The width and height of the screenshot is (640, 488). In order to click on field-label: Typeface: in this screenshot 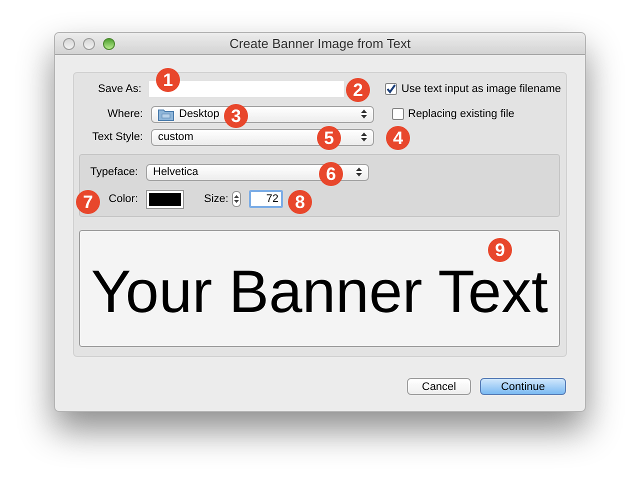, I will do `click(113, 172)`.